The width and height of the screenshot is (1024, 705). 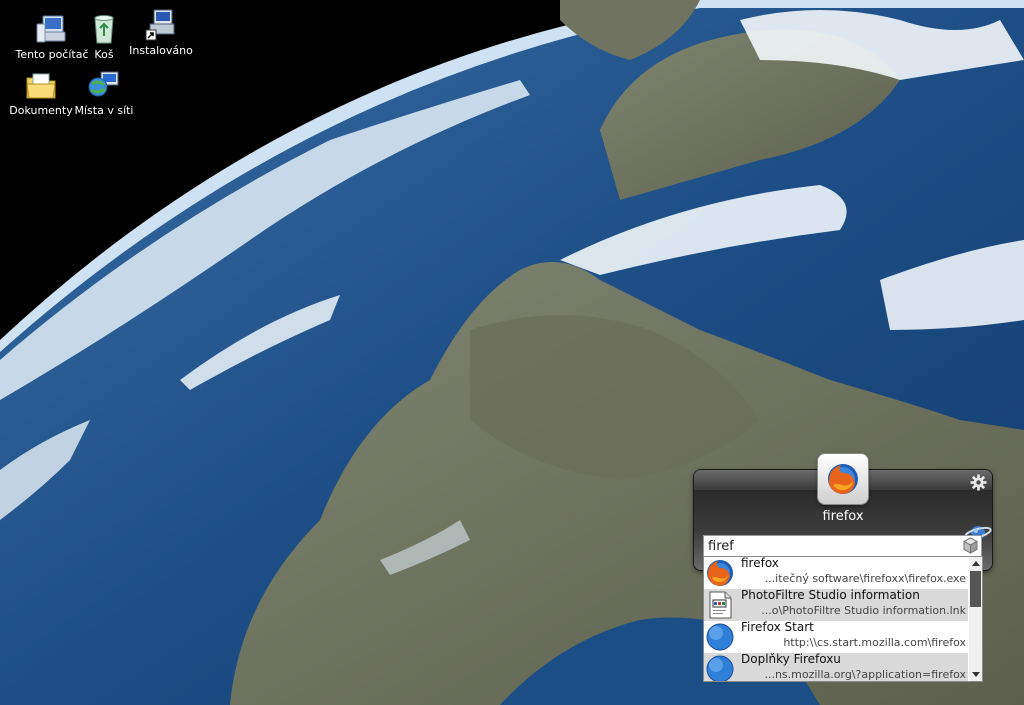 I want to click on desktop-icon-label: Místa v síti, so click(x=104, y=110).